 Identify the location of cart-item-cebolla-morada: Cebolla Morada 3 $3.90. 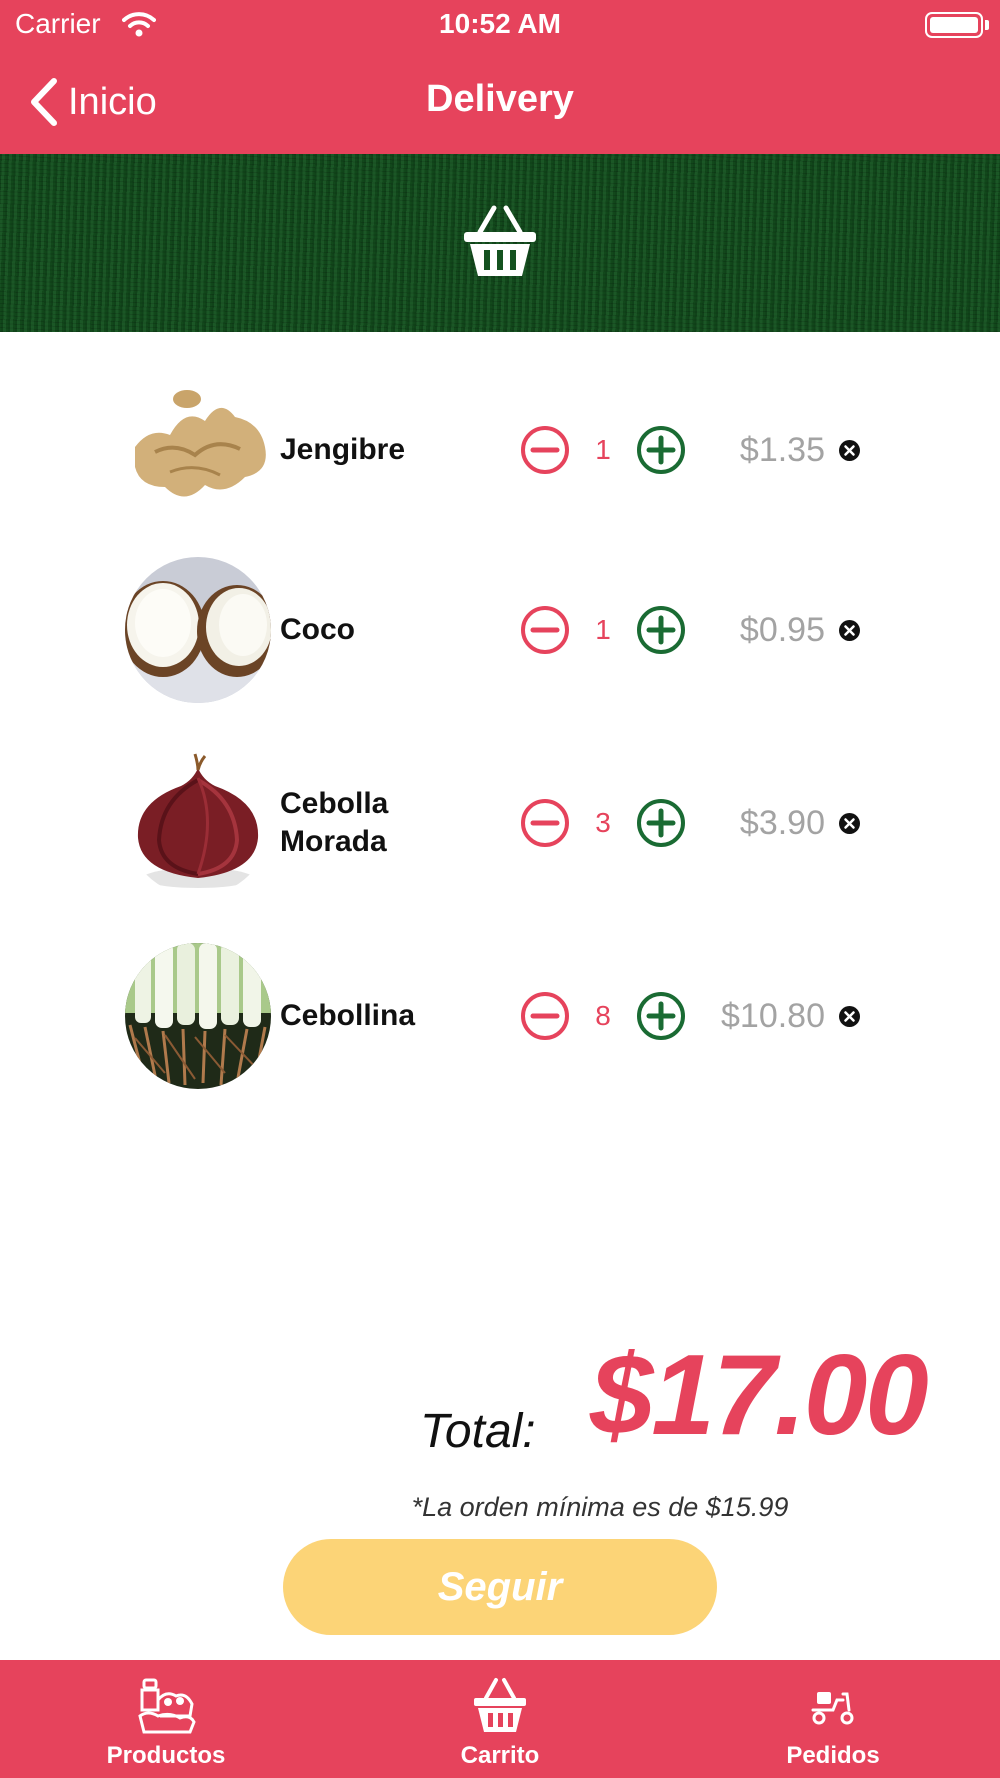
(500, 846).